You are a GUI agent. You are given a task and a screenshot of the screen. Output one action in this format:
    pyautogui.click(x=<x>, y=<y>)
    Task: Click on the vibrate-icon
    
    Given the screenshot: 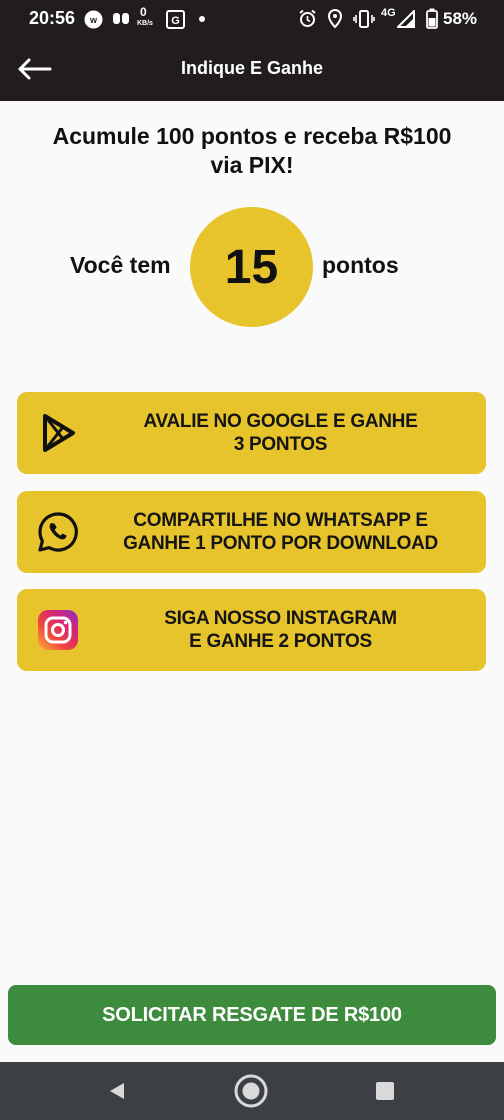 What is the action you would take?
    pyautogui.click(x=364, y=19)
    